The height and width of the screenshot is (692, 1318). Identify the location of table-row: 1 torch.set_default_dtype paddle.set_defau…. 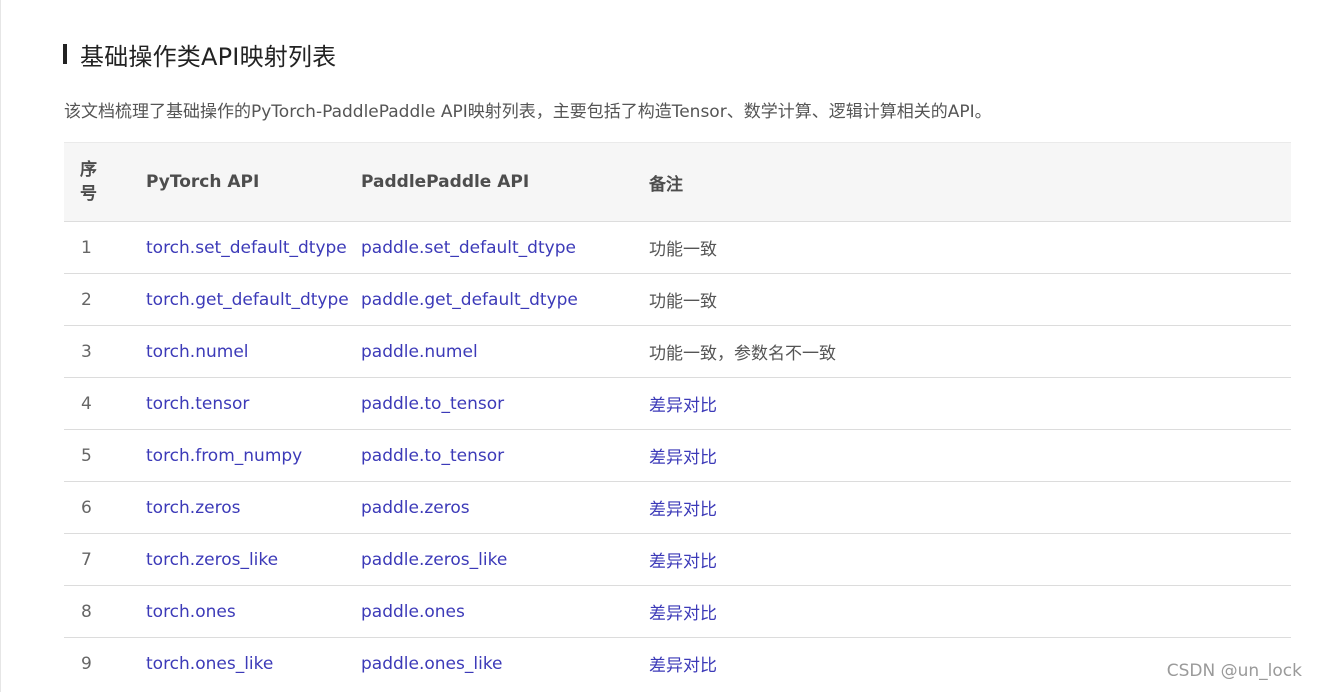
(677, 248).